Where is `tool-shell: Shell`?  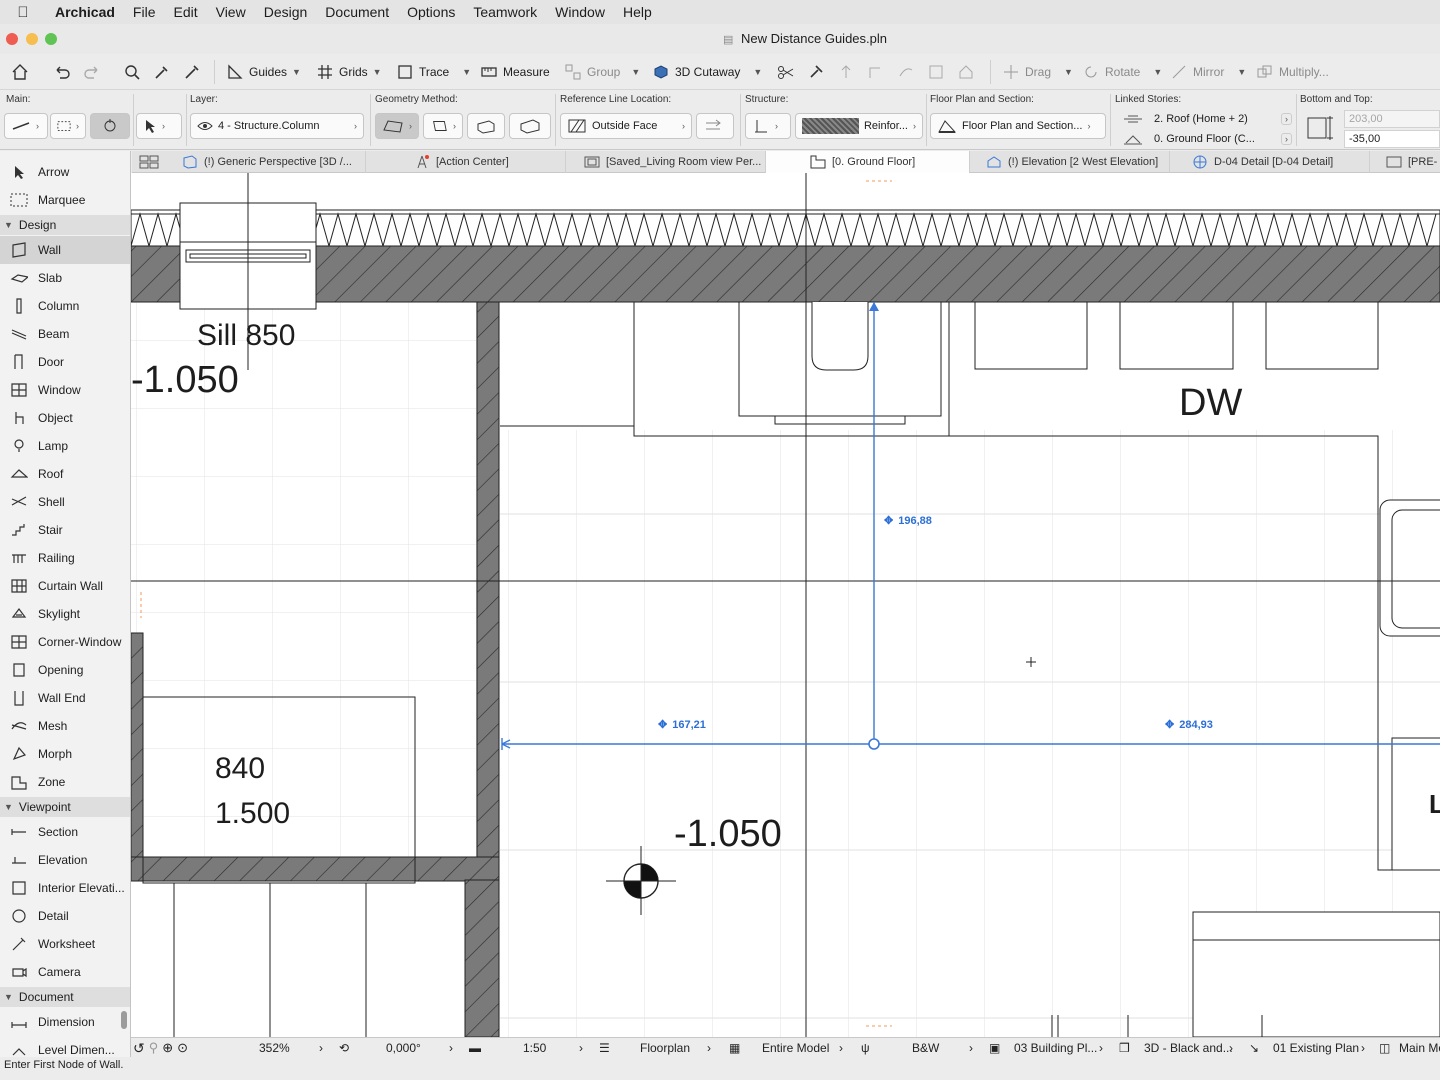 tool-shell: Shell is located at coordinates (65, 502).